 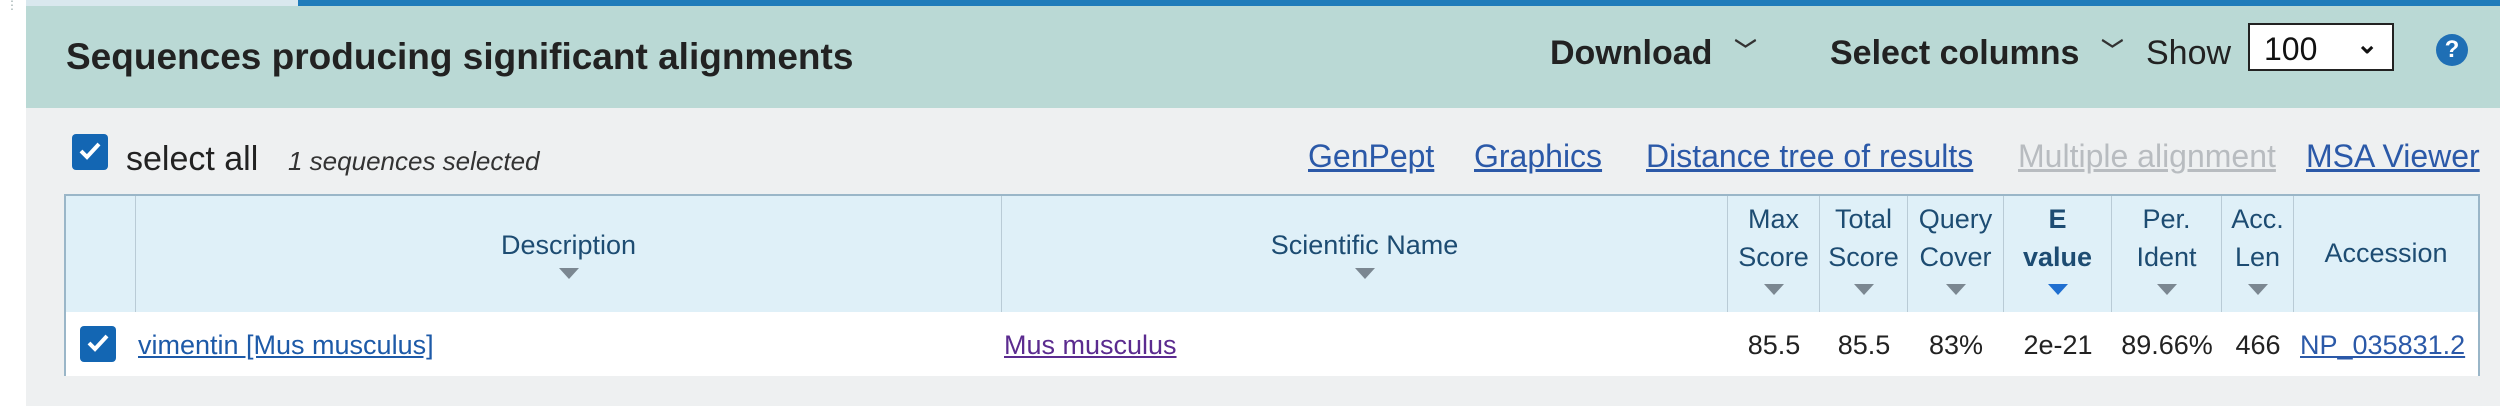 What do you see at coordinates (1631, 53) in the screenshot?
I see `download-label: Download` at bounding box center [1631, 53].